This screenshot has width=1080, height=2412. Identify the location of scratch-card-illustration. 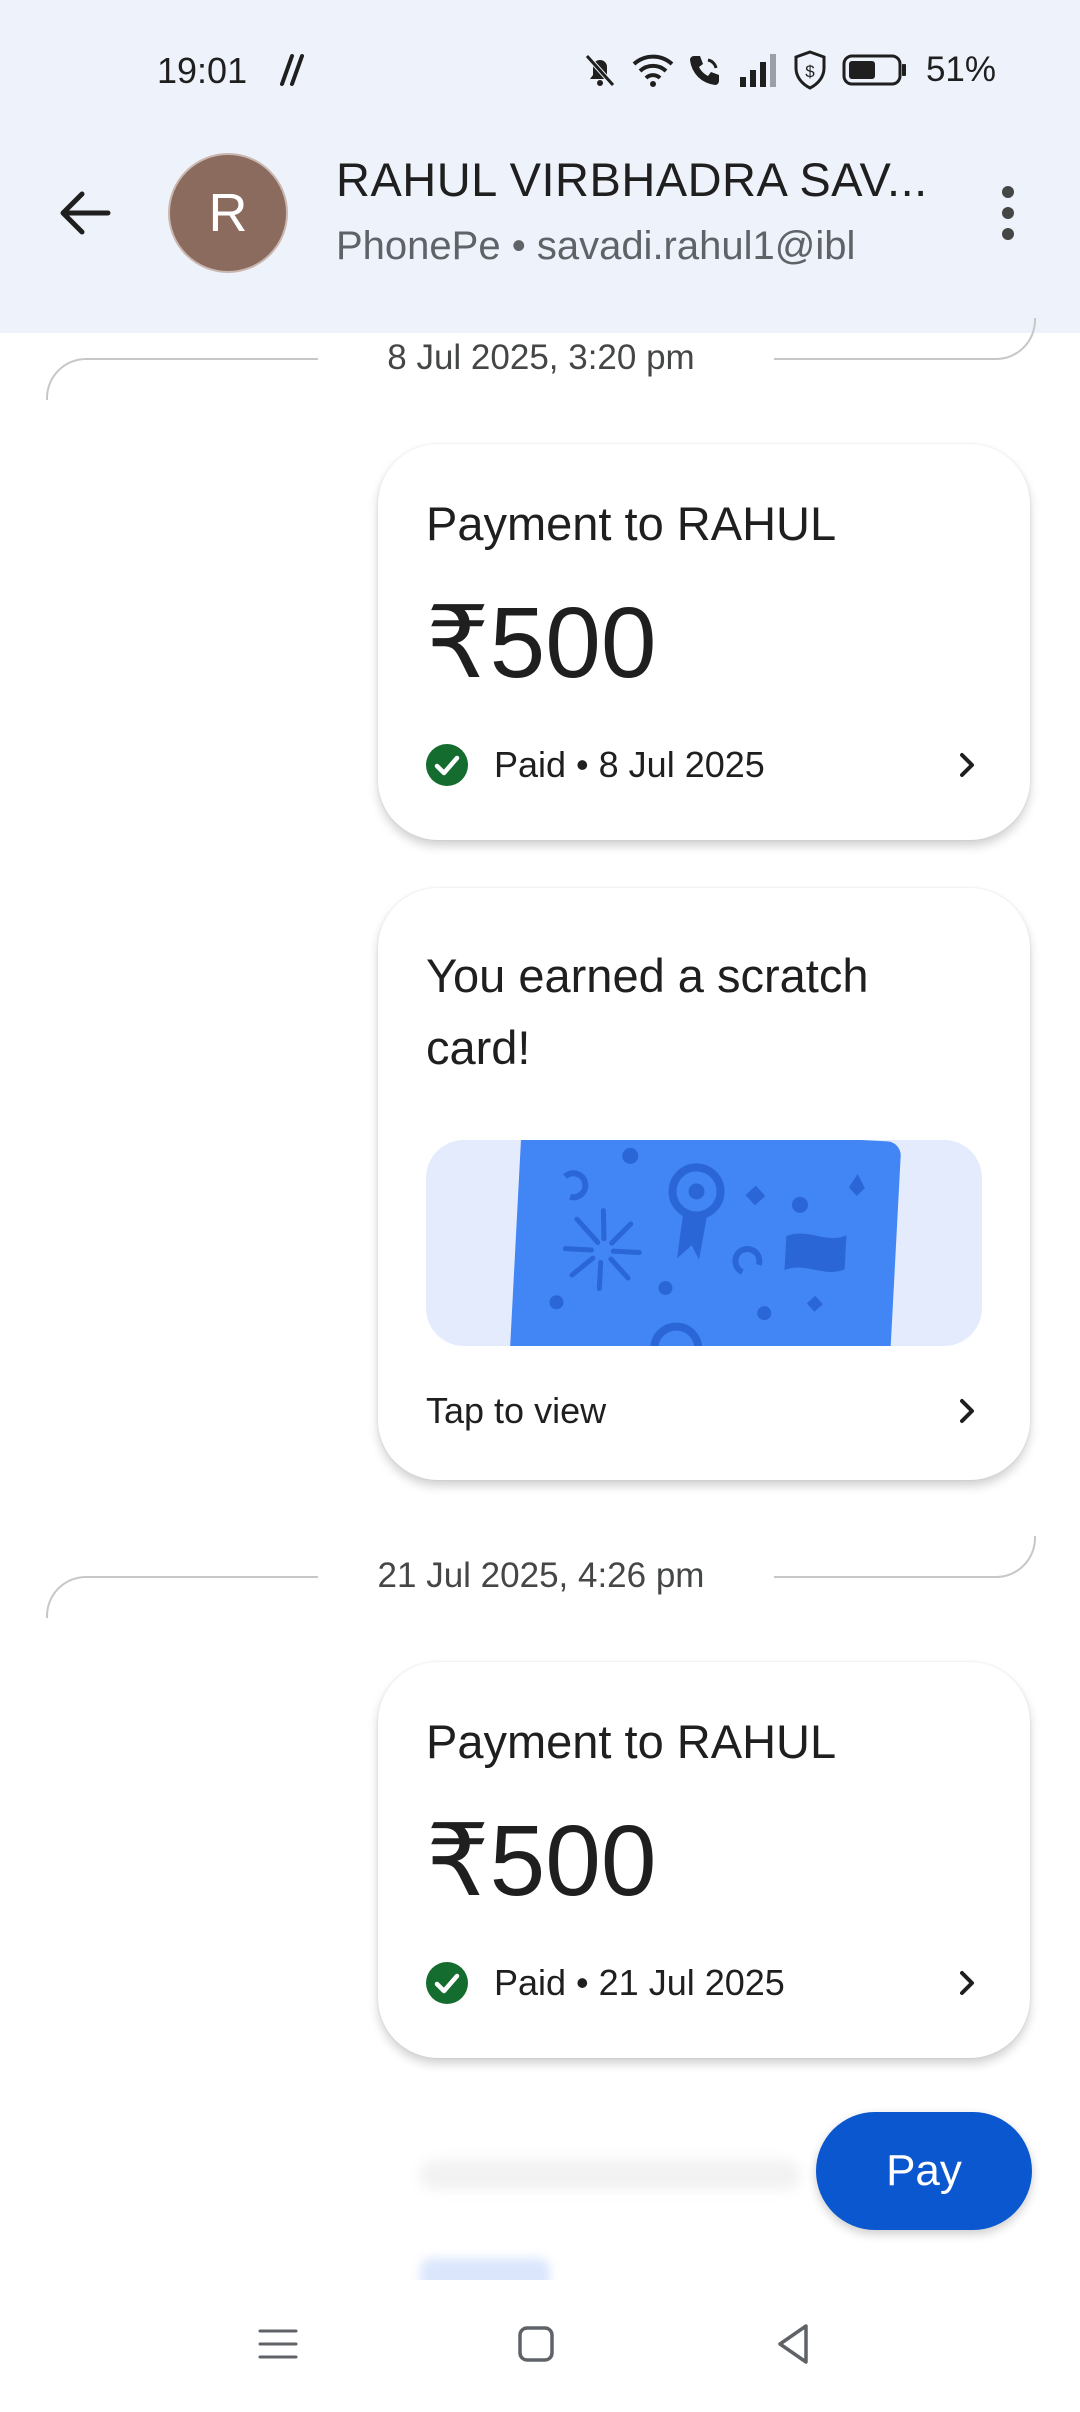
(705, 1243).